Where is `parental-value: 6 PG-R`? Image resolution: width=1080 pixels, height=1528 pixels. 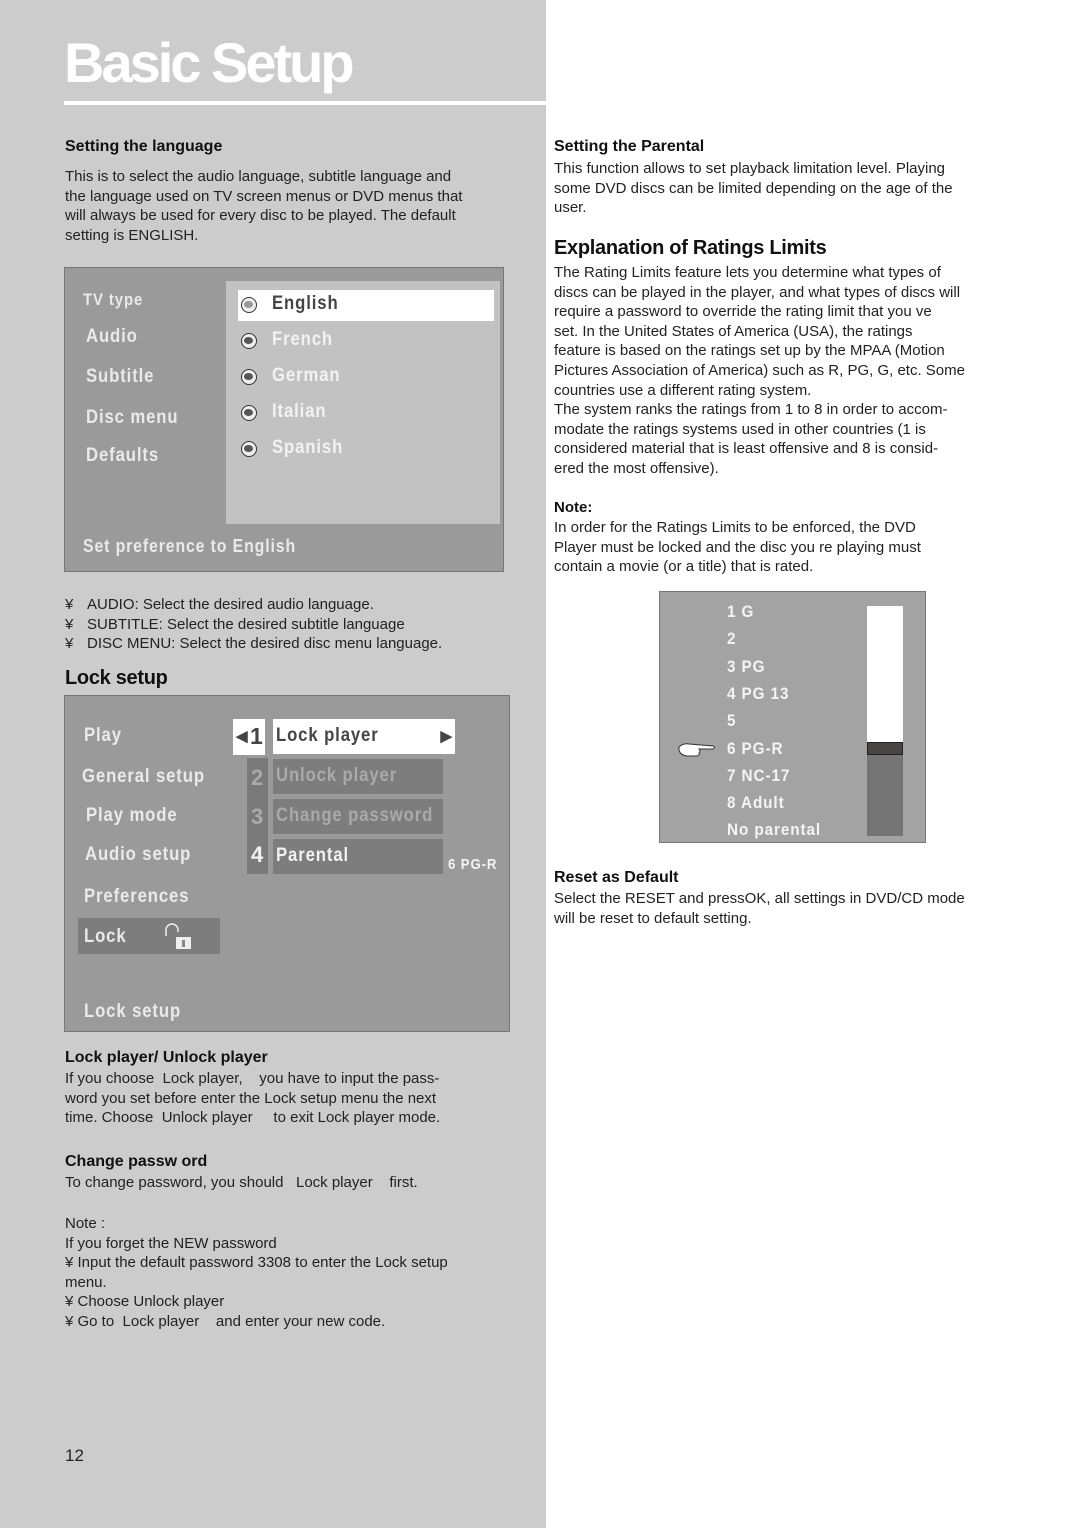
parental-value: 6 PG-R is located at coordinates (473, 864).